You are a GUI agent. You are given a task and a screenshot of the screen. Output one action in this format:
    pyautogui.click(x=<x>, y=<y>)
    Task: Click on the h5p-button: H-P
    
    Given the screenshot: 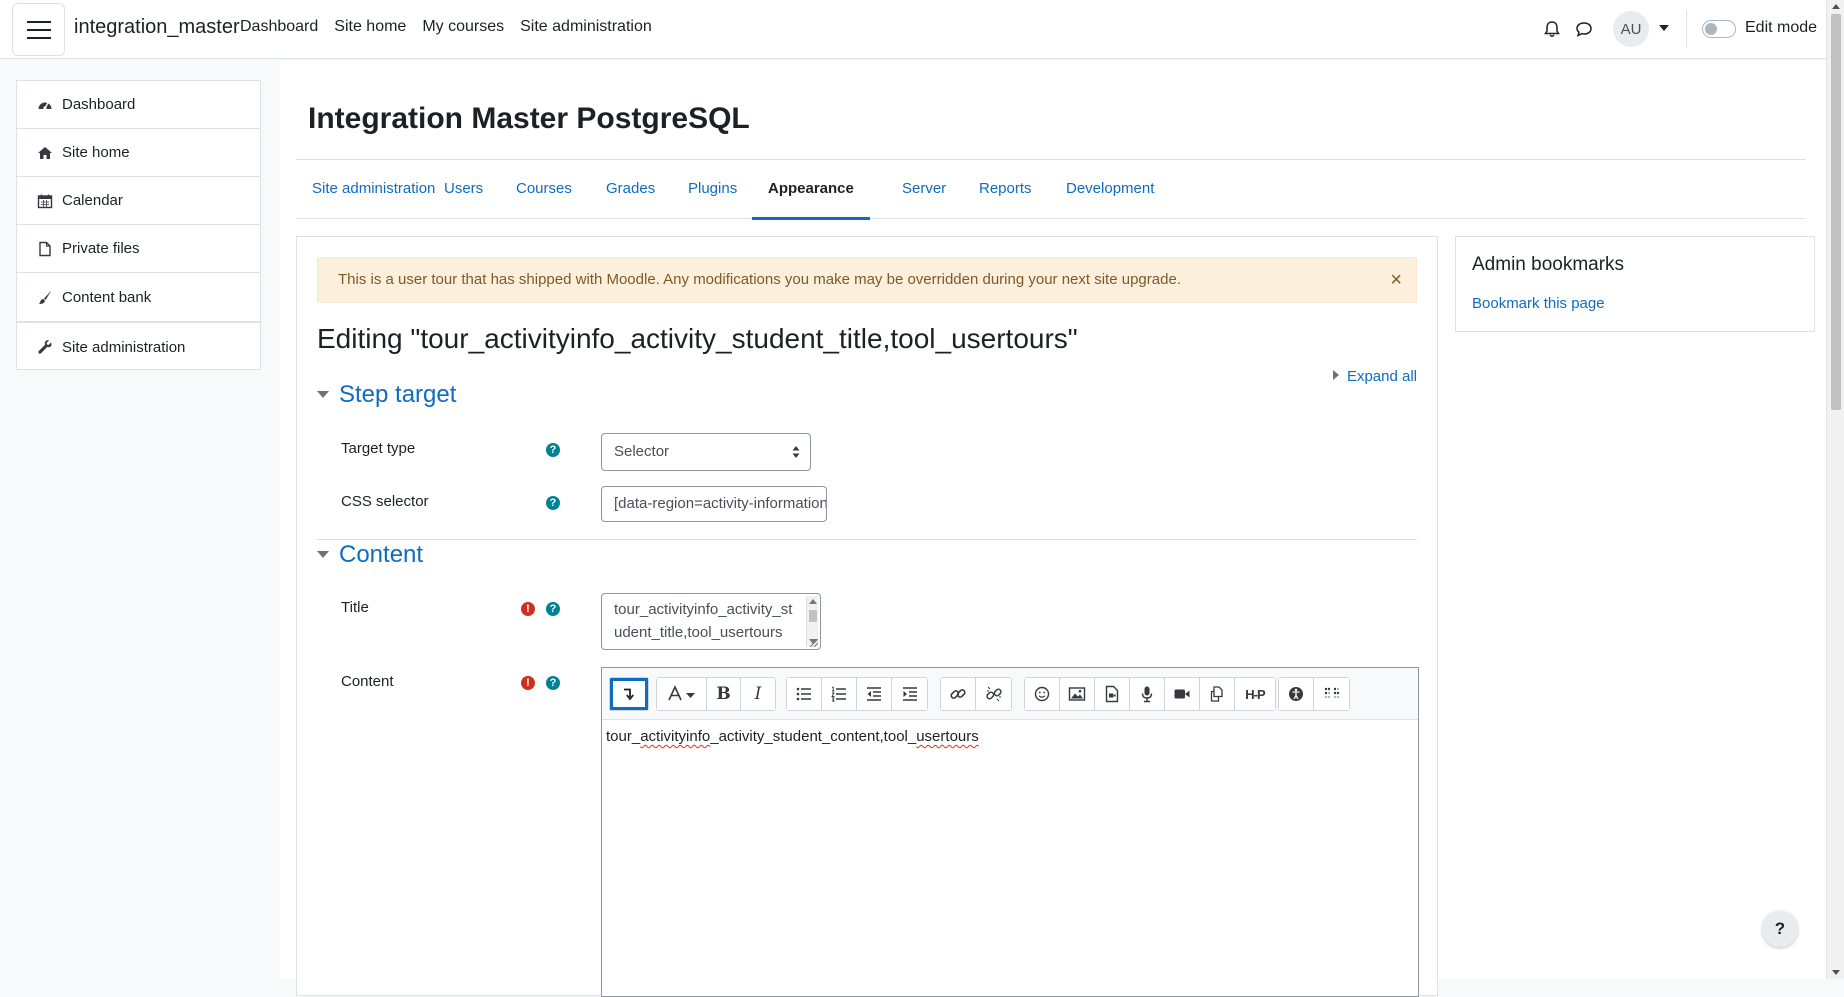 What is the action you would take?
    pyautogui.click(x=1255, y=694)
    